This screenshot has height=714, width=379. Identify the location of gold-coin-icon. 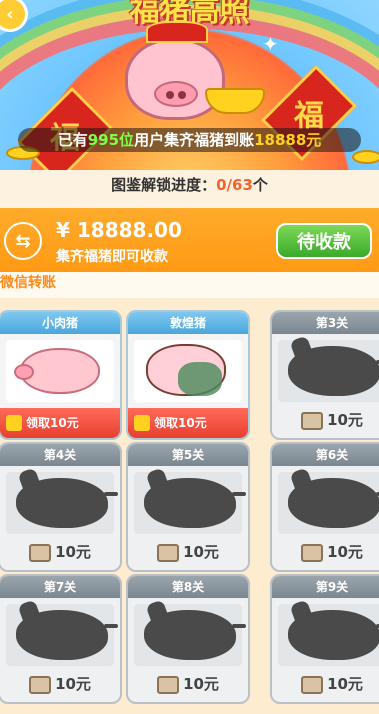
(365, 157).